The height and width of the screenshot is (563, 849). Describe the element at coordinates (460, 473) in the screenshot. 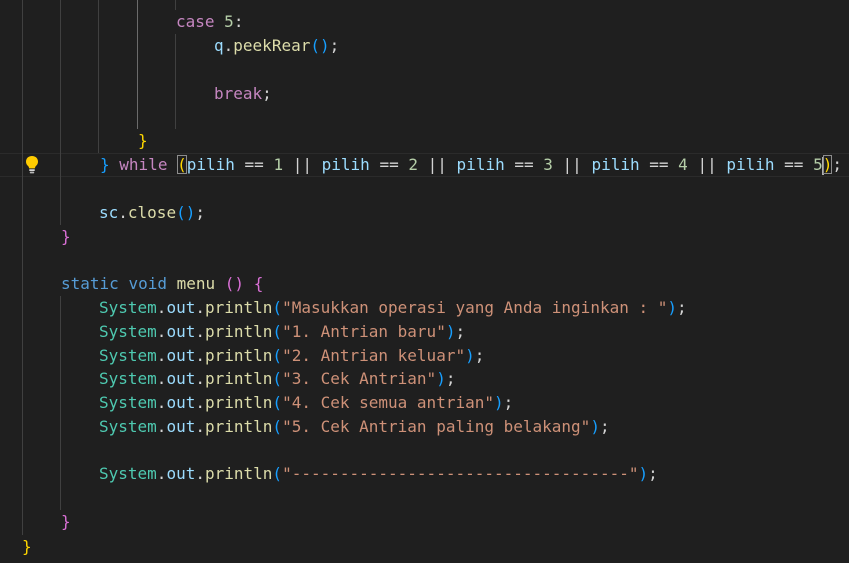

I see `string-literal: "-----------------------------------"` at that location.